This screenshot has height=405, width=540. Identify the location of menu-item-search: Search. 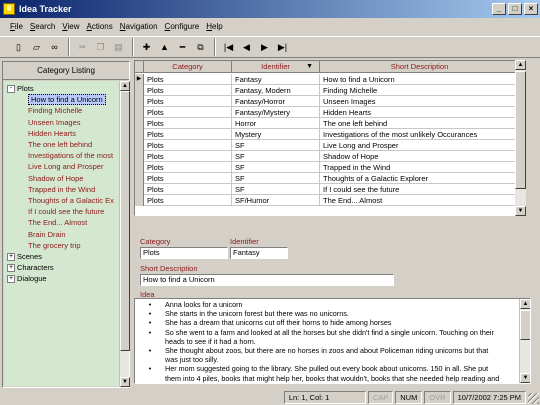
(42, 26).